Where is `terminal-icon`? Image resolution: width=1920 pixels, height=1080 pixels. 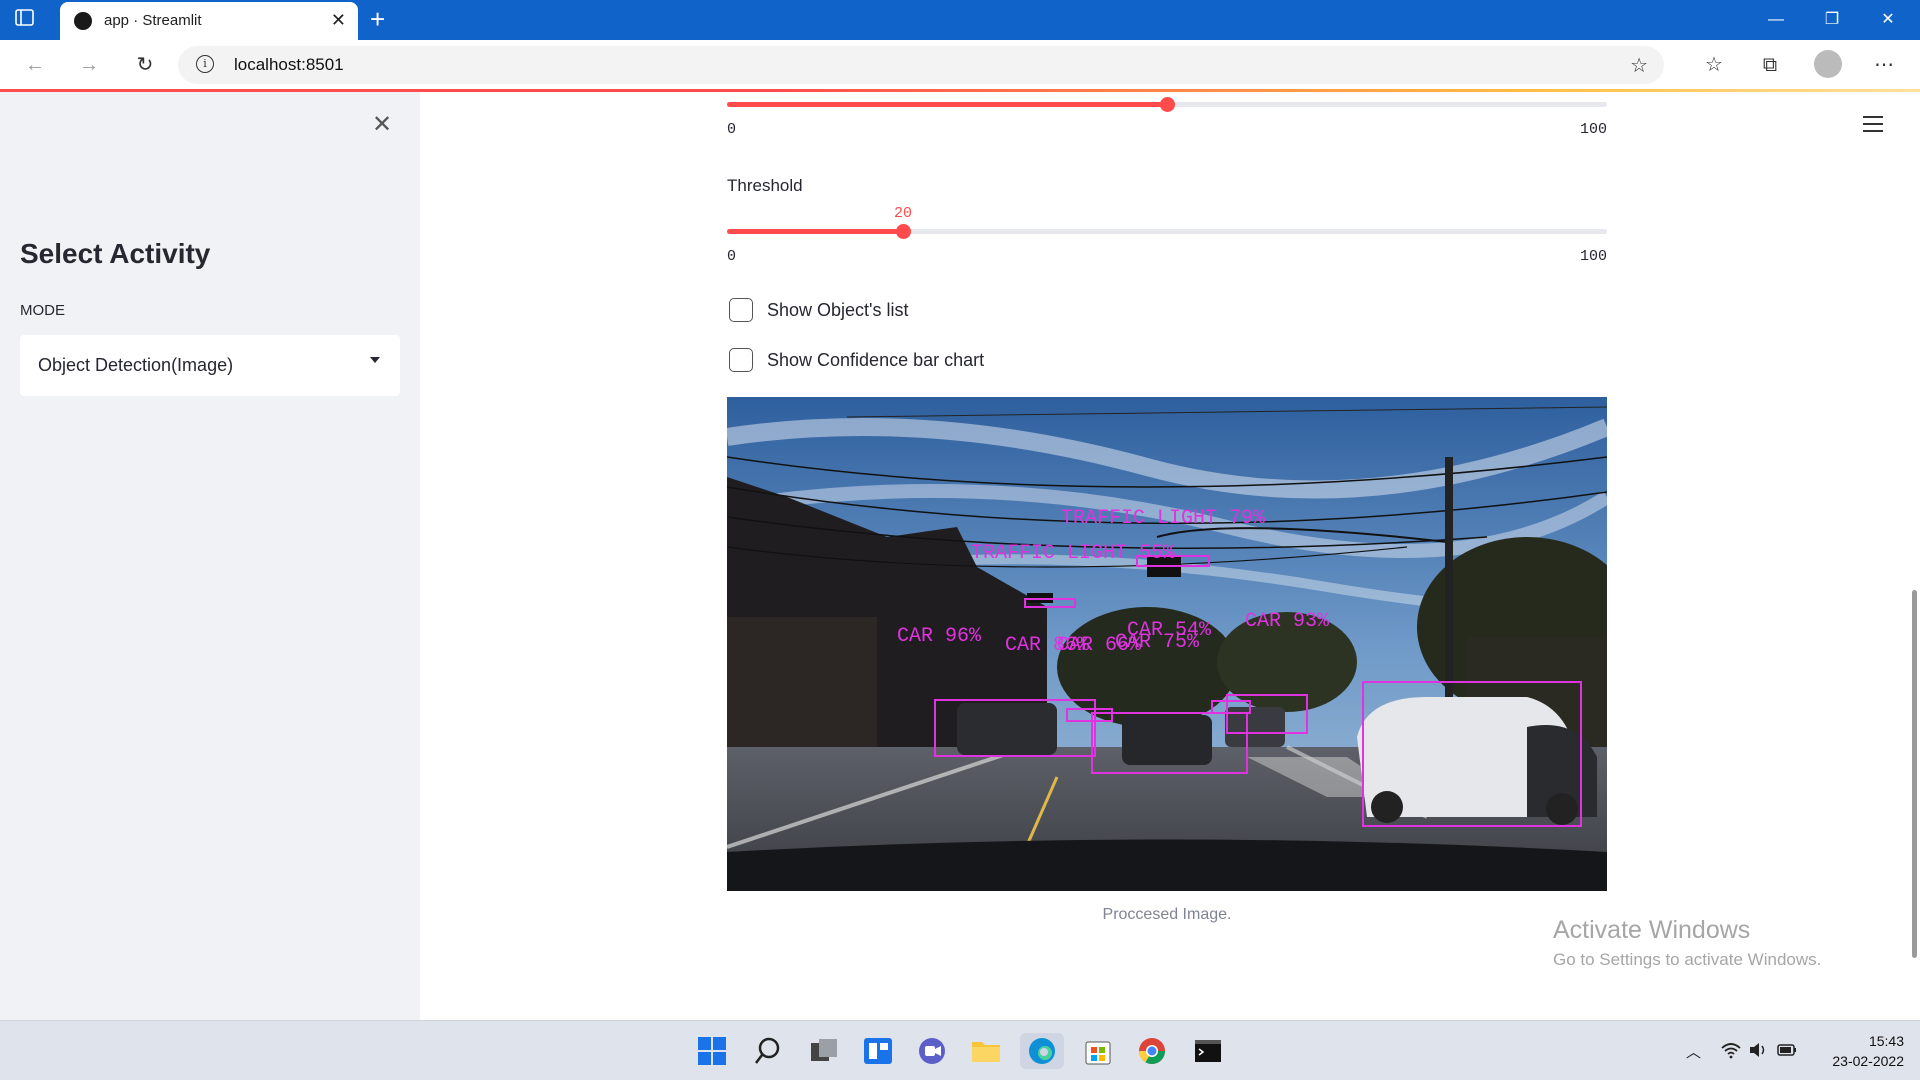
terminal-icon is located at coordinates (1208, 1051).